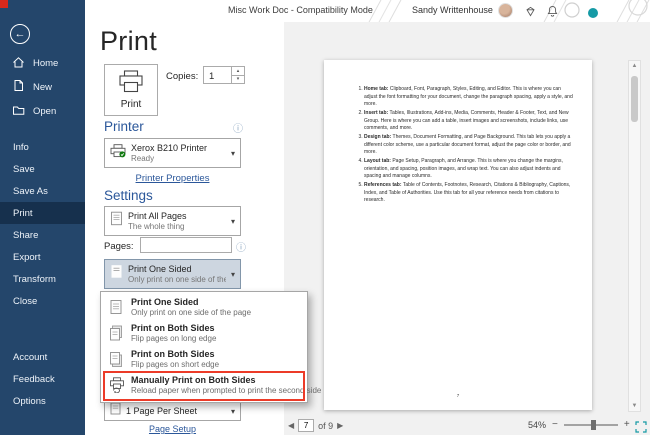  Describe the element at coordinates (173, 354) in the screenshot. I see `menu-item-title: Print on Both Sides` at that location.